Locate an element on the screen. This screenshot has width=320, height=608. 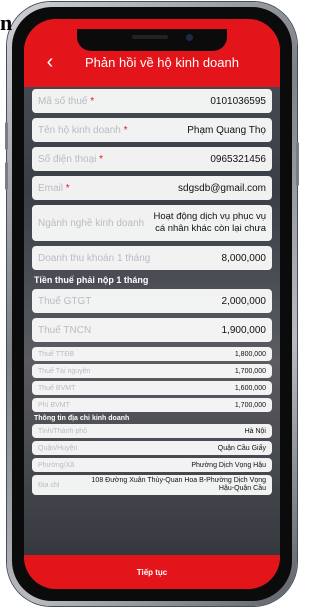
field-label: Phường/Xã is located at coordinates (56, 465).